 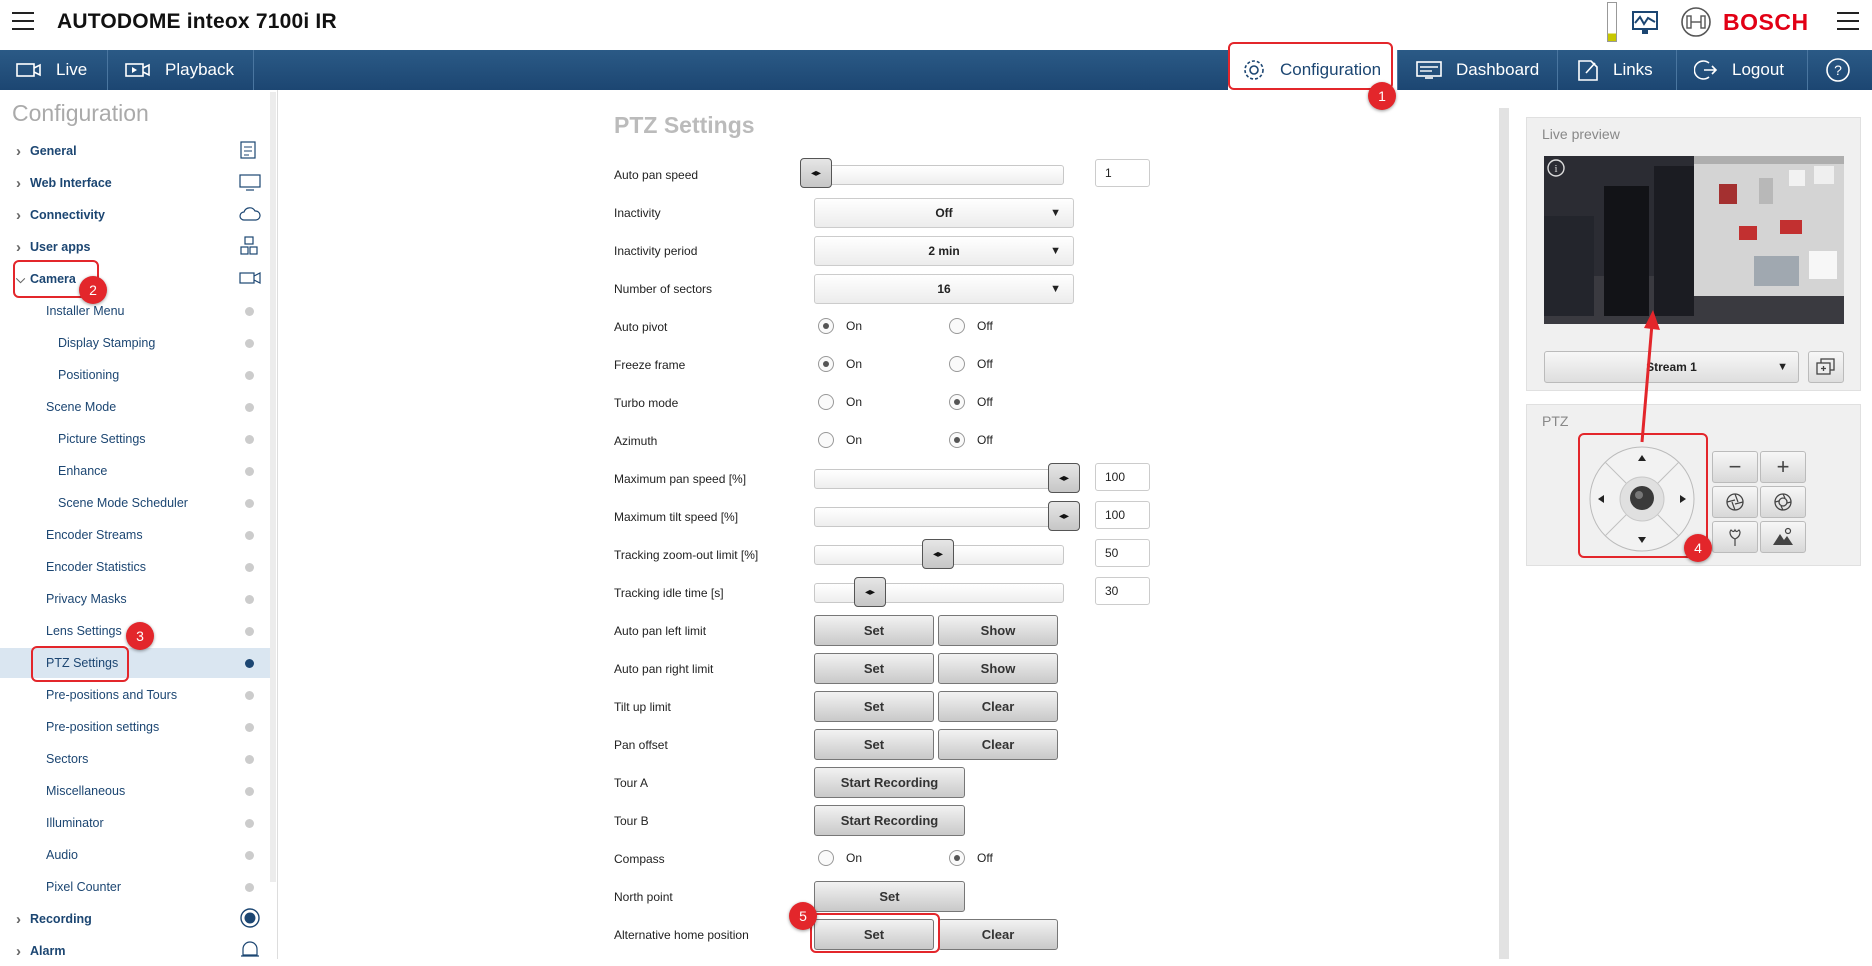 What do you see at coordinates (1783, 467) in the screenshot?
I see `zoom-in-button: +` at bounding box center [1783, 467].